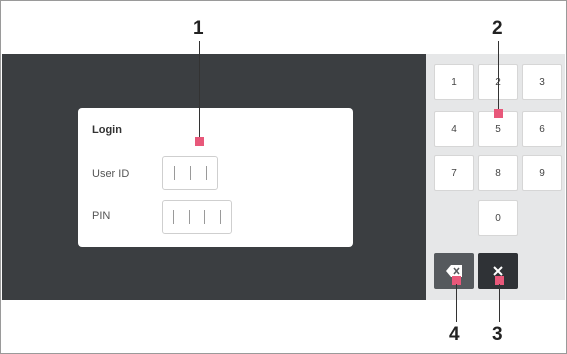  I want to click on callout-1-marker, so click(199, 141).